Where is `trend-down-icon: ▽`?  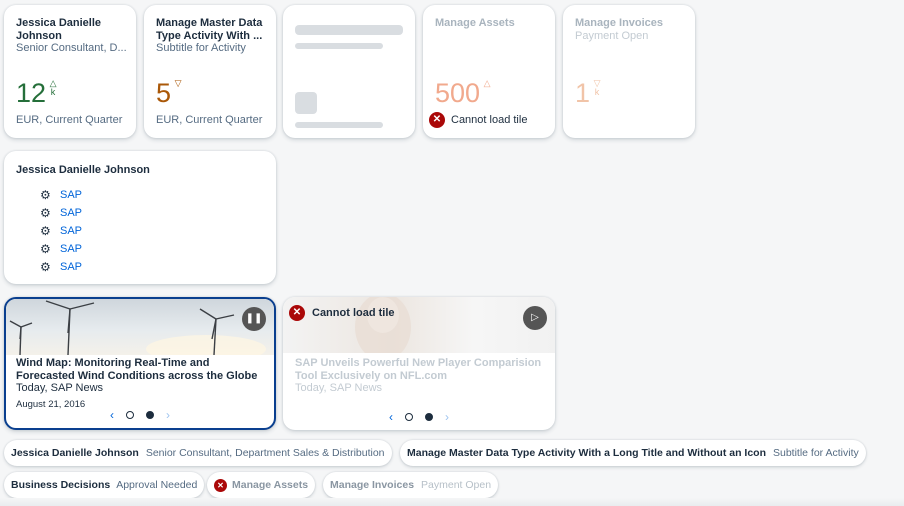
trend-down-icon: ▽ is located at coordinates (178, 83).